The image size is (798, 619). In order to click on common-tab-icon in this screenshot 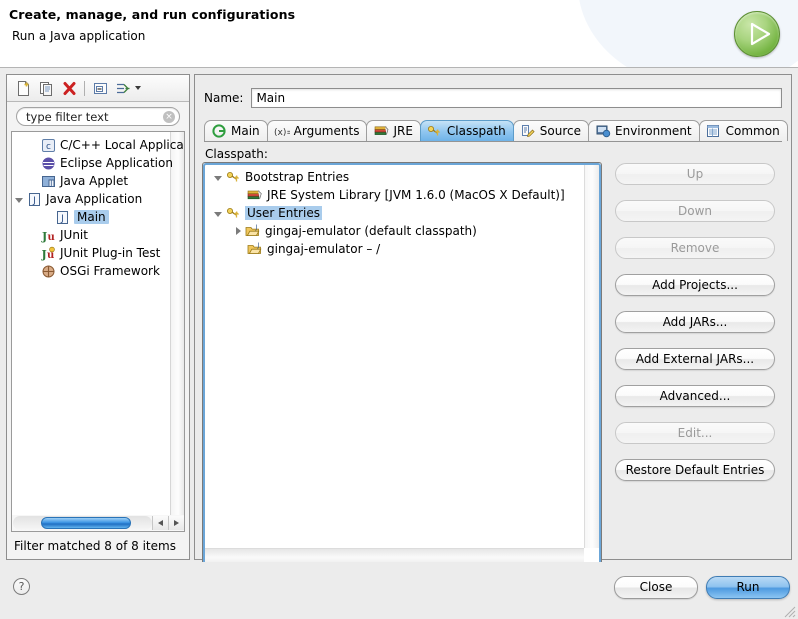, I will do `click(714, 131)`.